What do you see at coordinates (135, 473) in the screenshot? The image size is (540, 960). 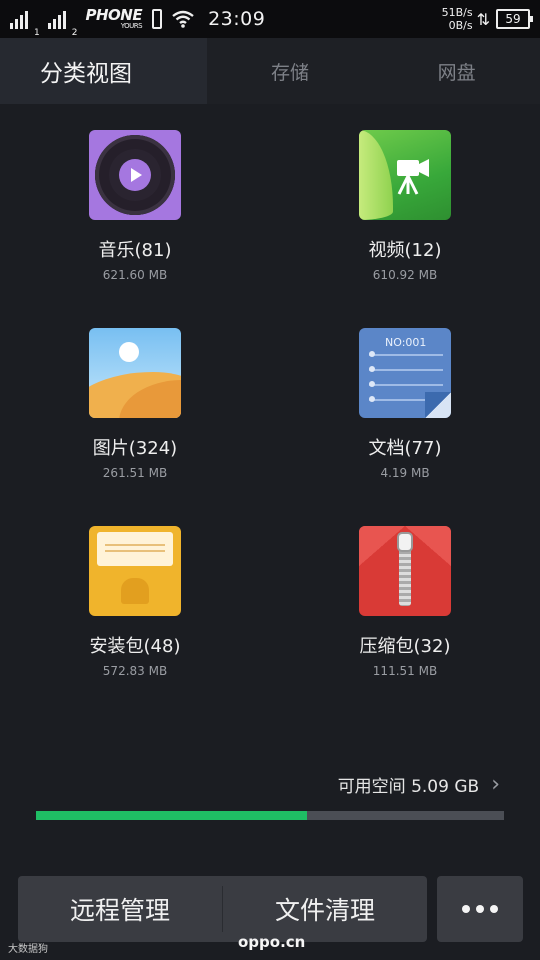 I see `category-size: 261.51 MB` at bounding box center [135, 473].